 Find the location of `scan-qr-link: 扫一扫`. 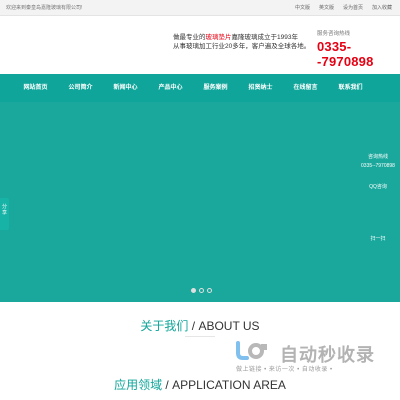

scan-qr-link: 扫一扫 is located at coordinates (378, 238).